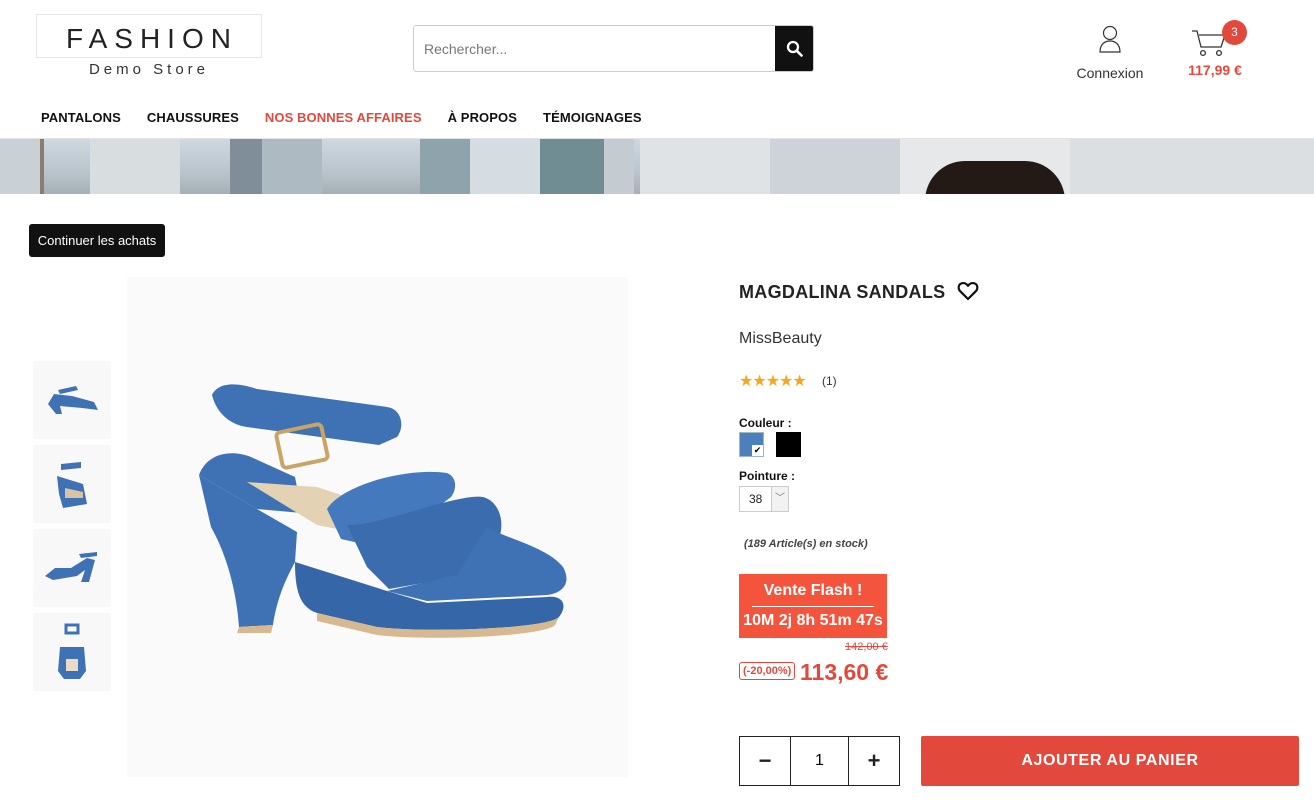 This screenshot has width=1314, height=803. I want to click on check-icon: ✔, so click(757, 450).